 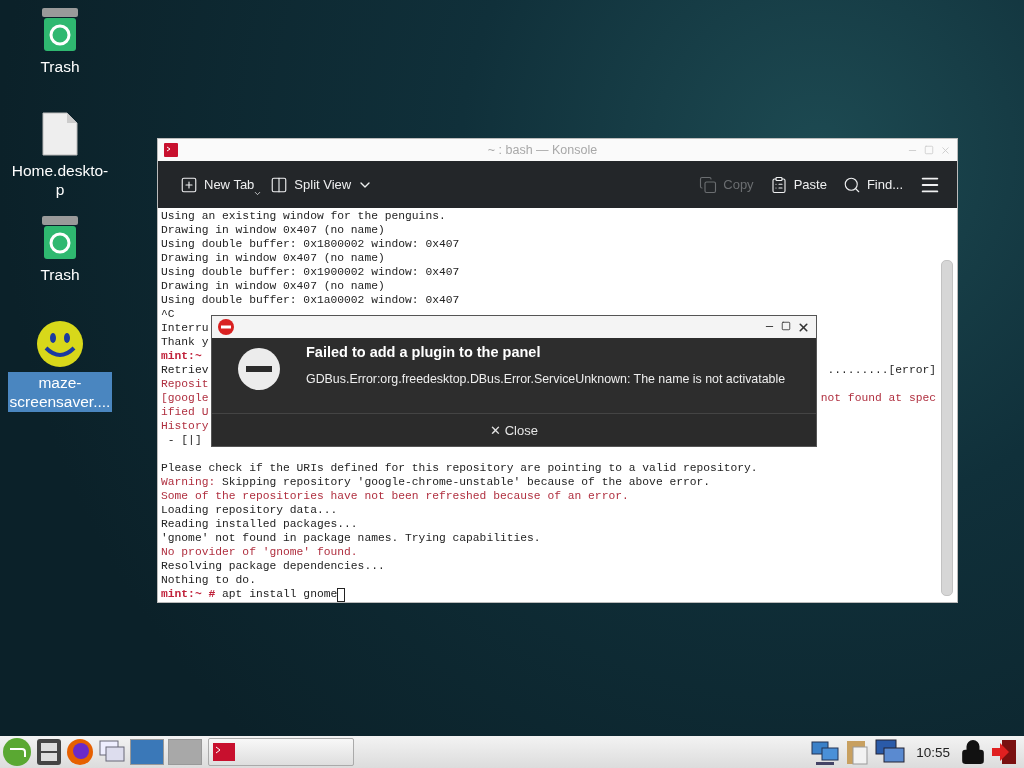 What do you see at coordinates (310, 244) in the screenshot?
I see `terminal-text: Using double buffer: 0x1800002 window: 0x407` at bounding box center [310, 244].